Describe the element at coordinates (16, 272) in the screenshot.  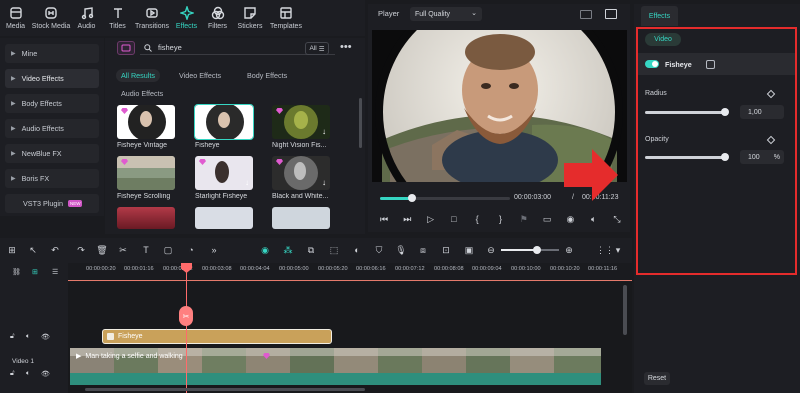
I see `link-icon: ⛓` at that location.